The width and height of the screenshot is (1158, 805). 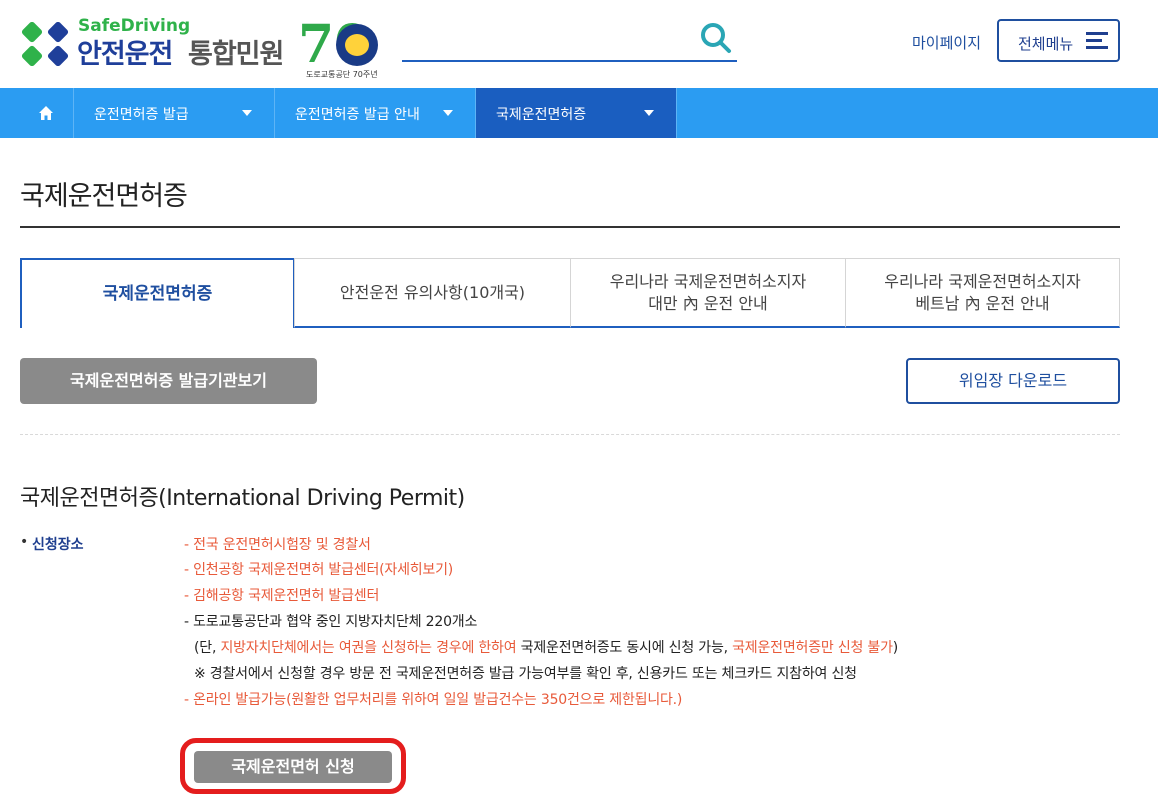 What do you see at coordinates (368, 648) in the screenshot?
I see `note-highlight: 지방자치단체에서는 여권을 신청하는 경우에 한하여` at bounding box center [368, 648].